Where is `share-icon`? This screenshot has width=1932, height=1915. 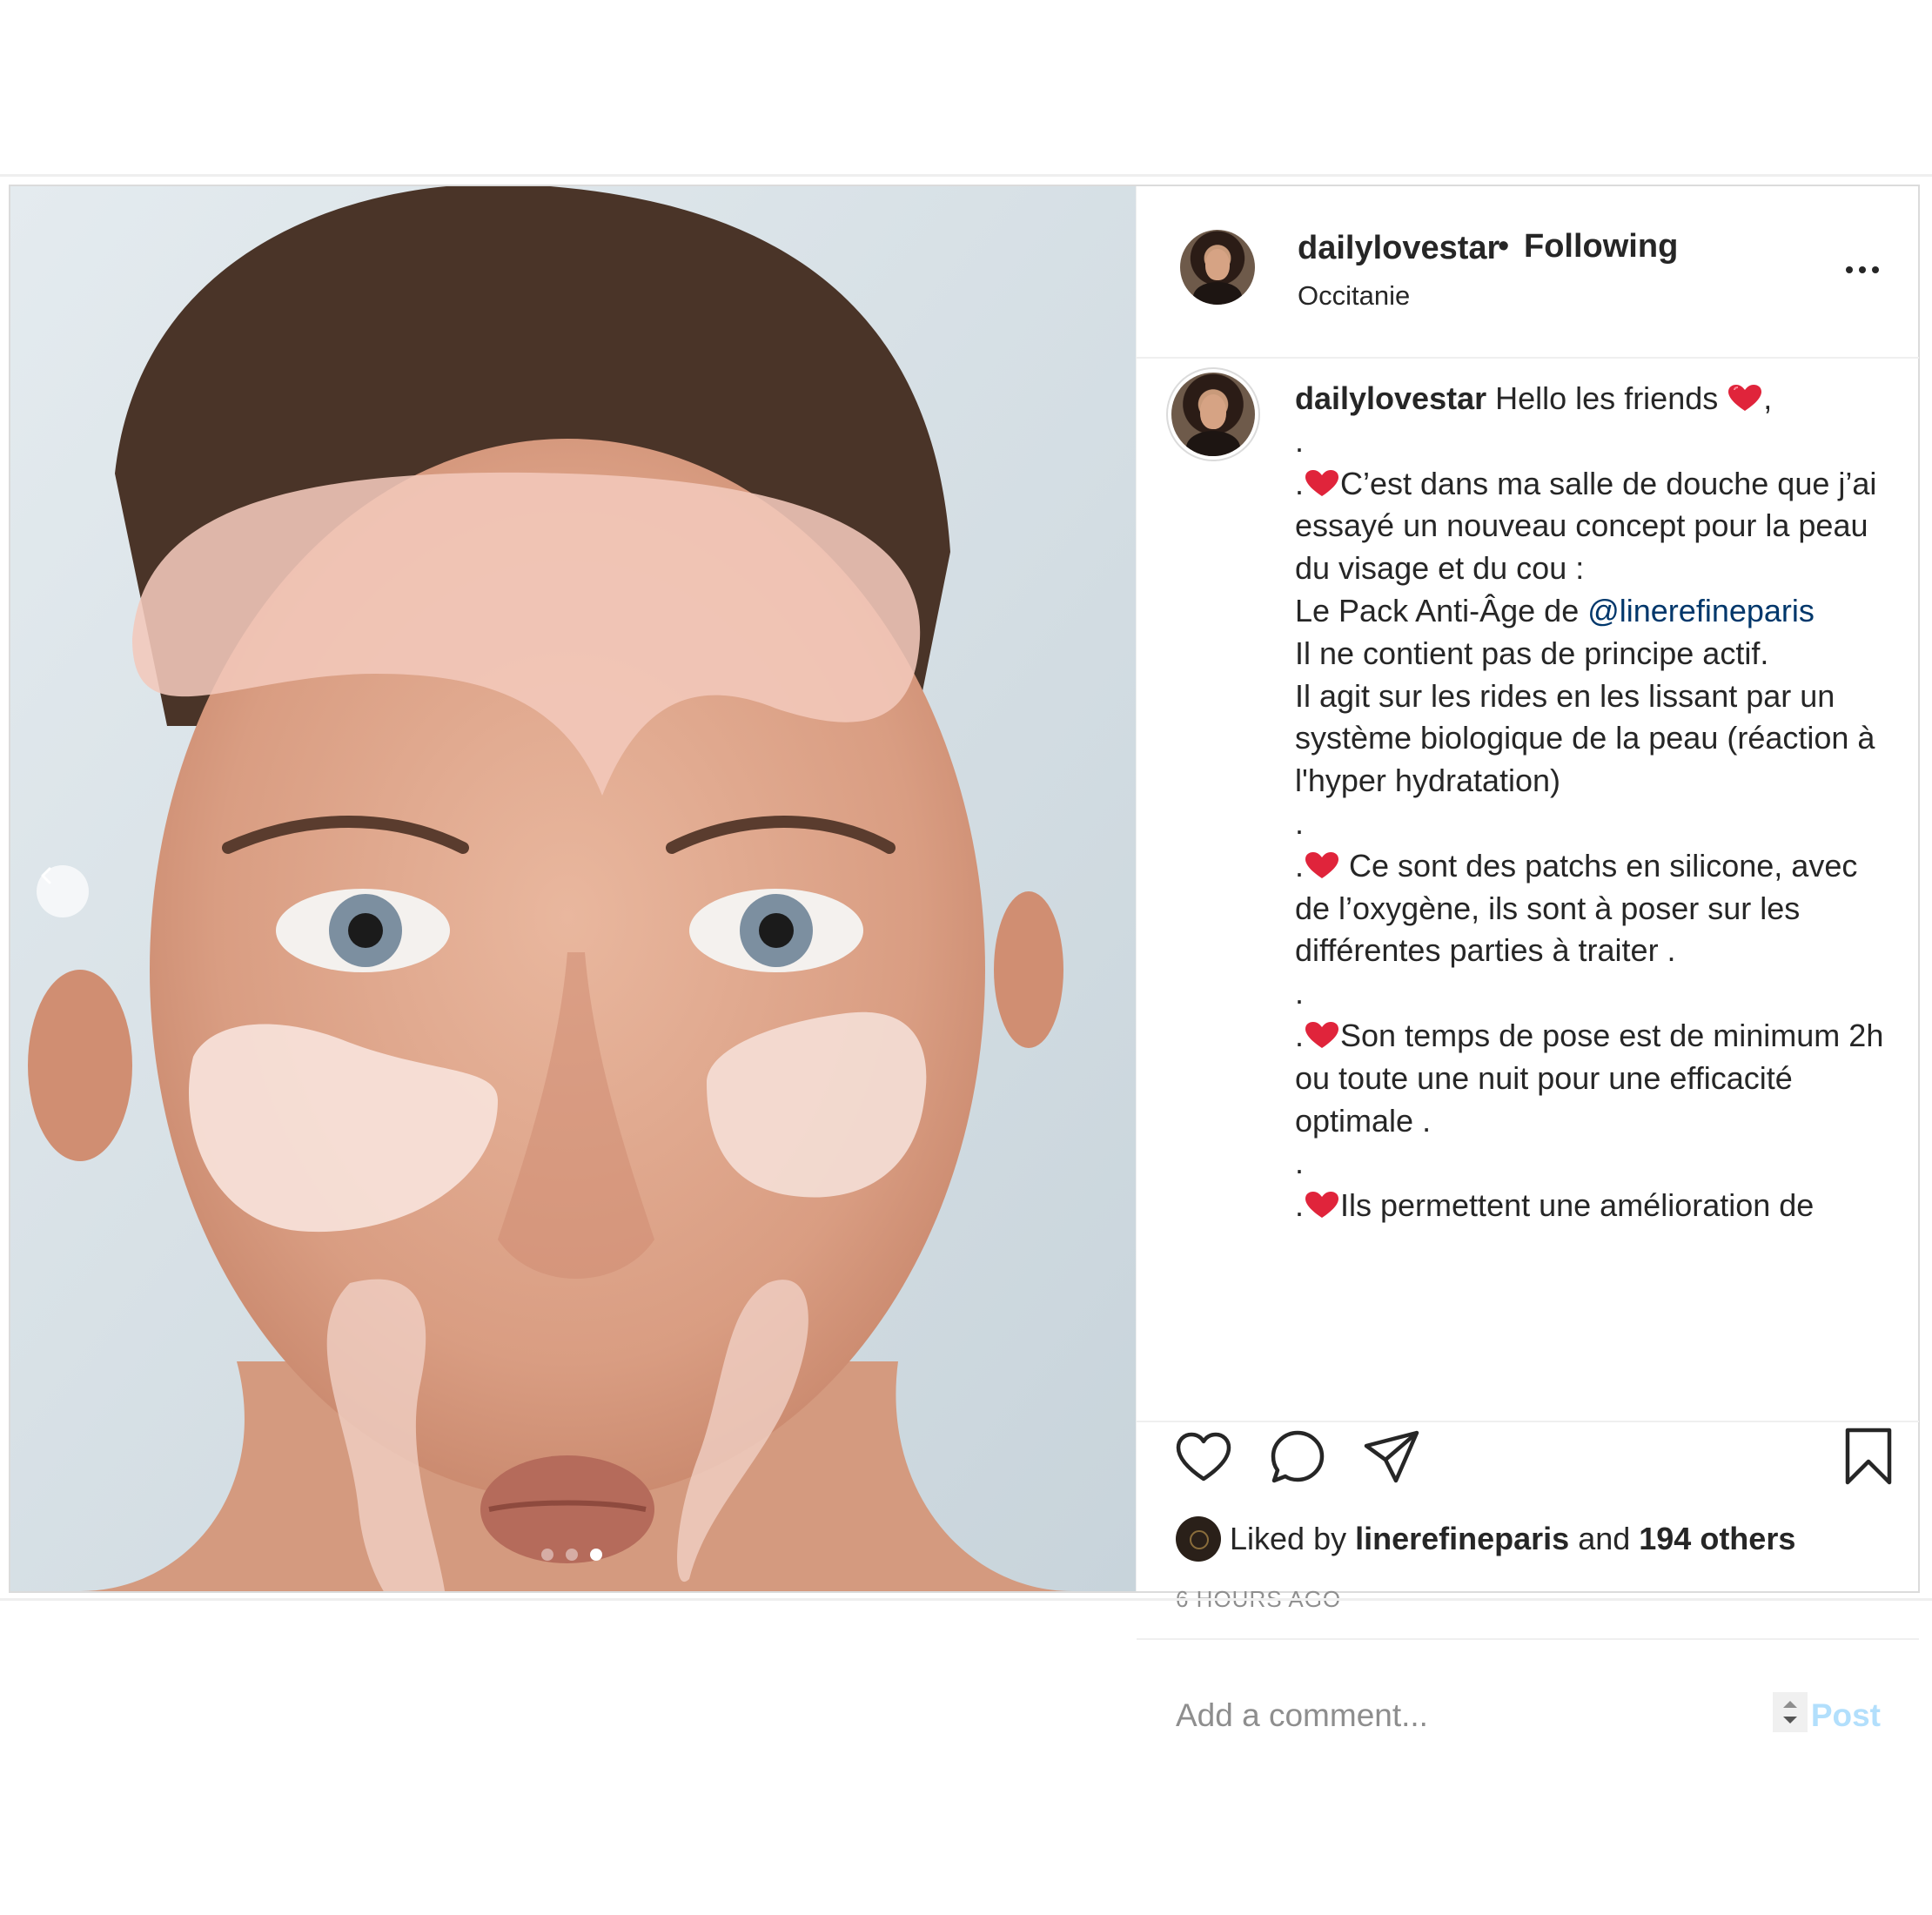 share-icon is located at coordinates (1391, 1457).